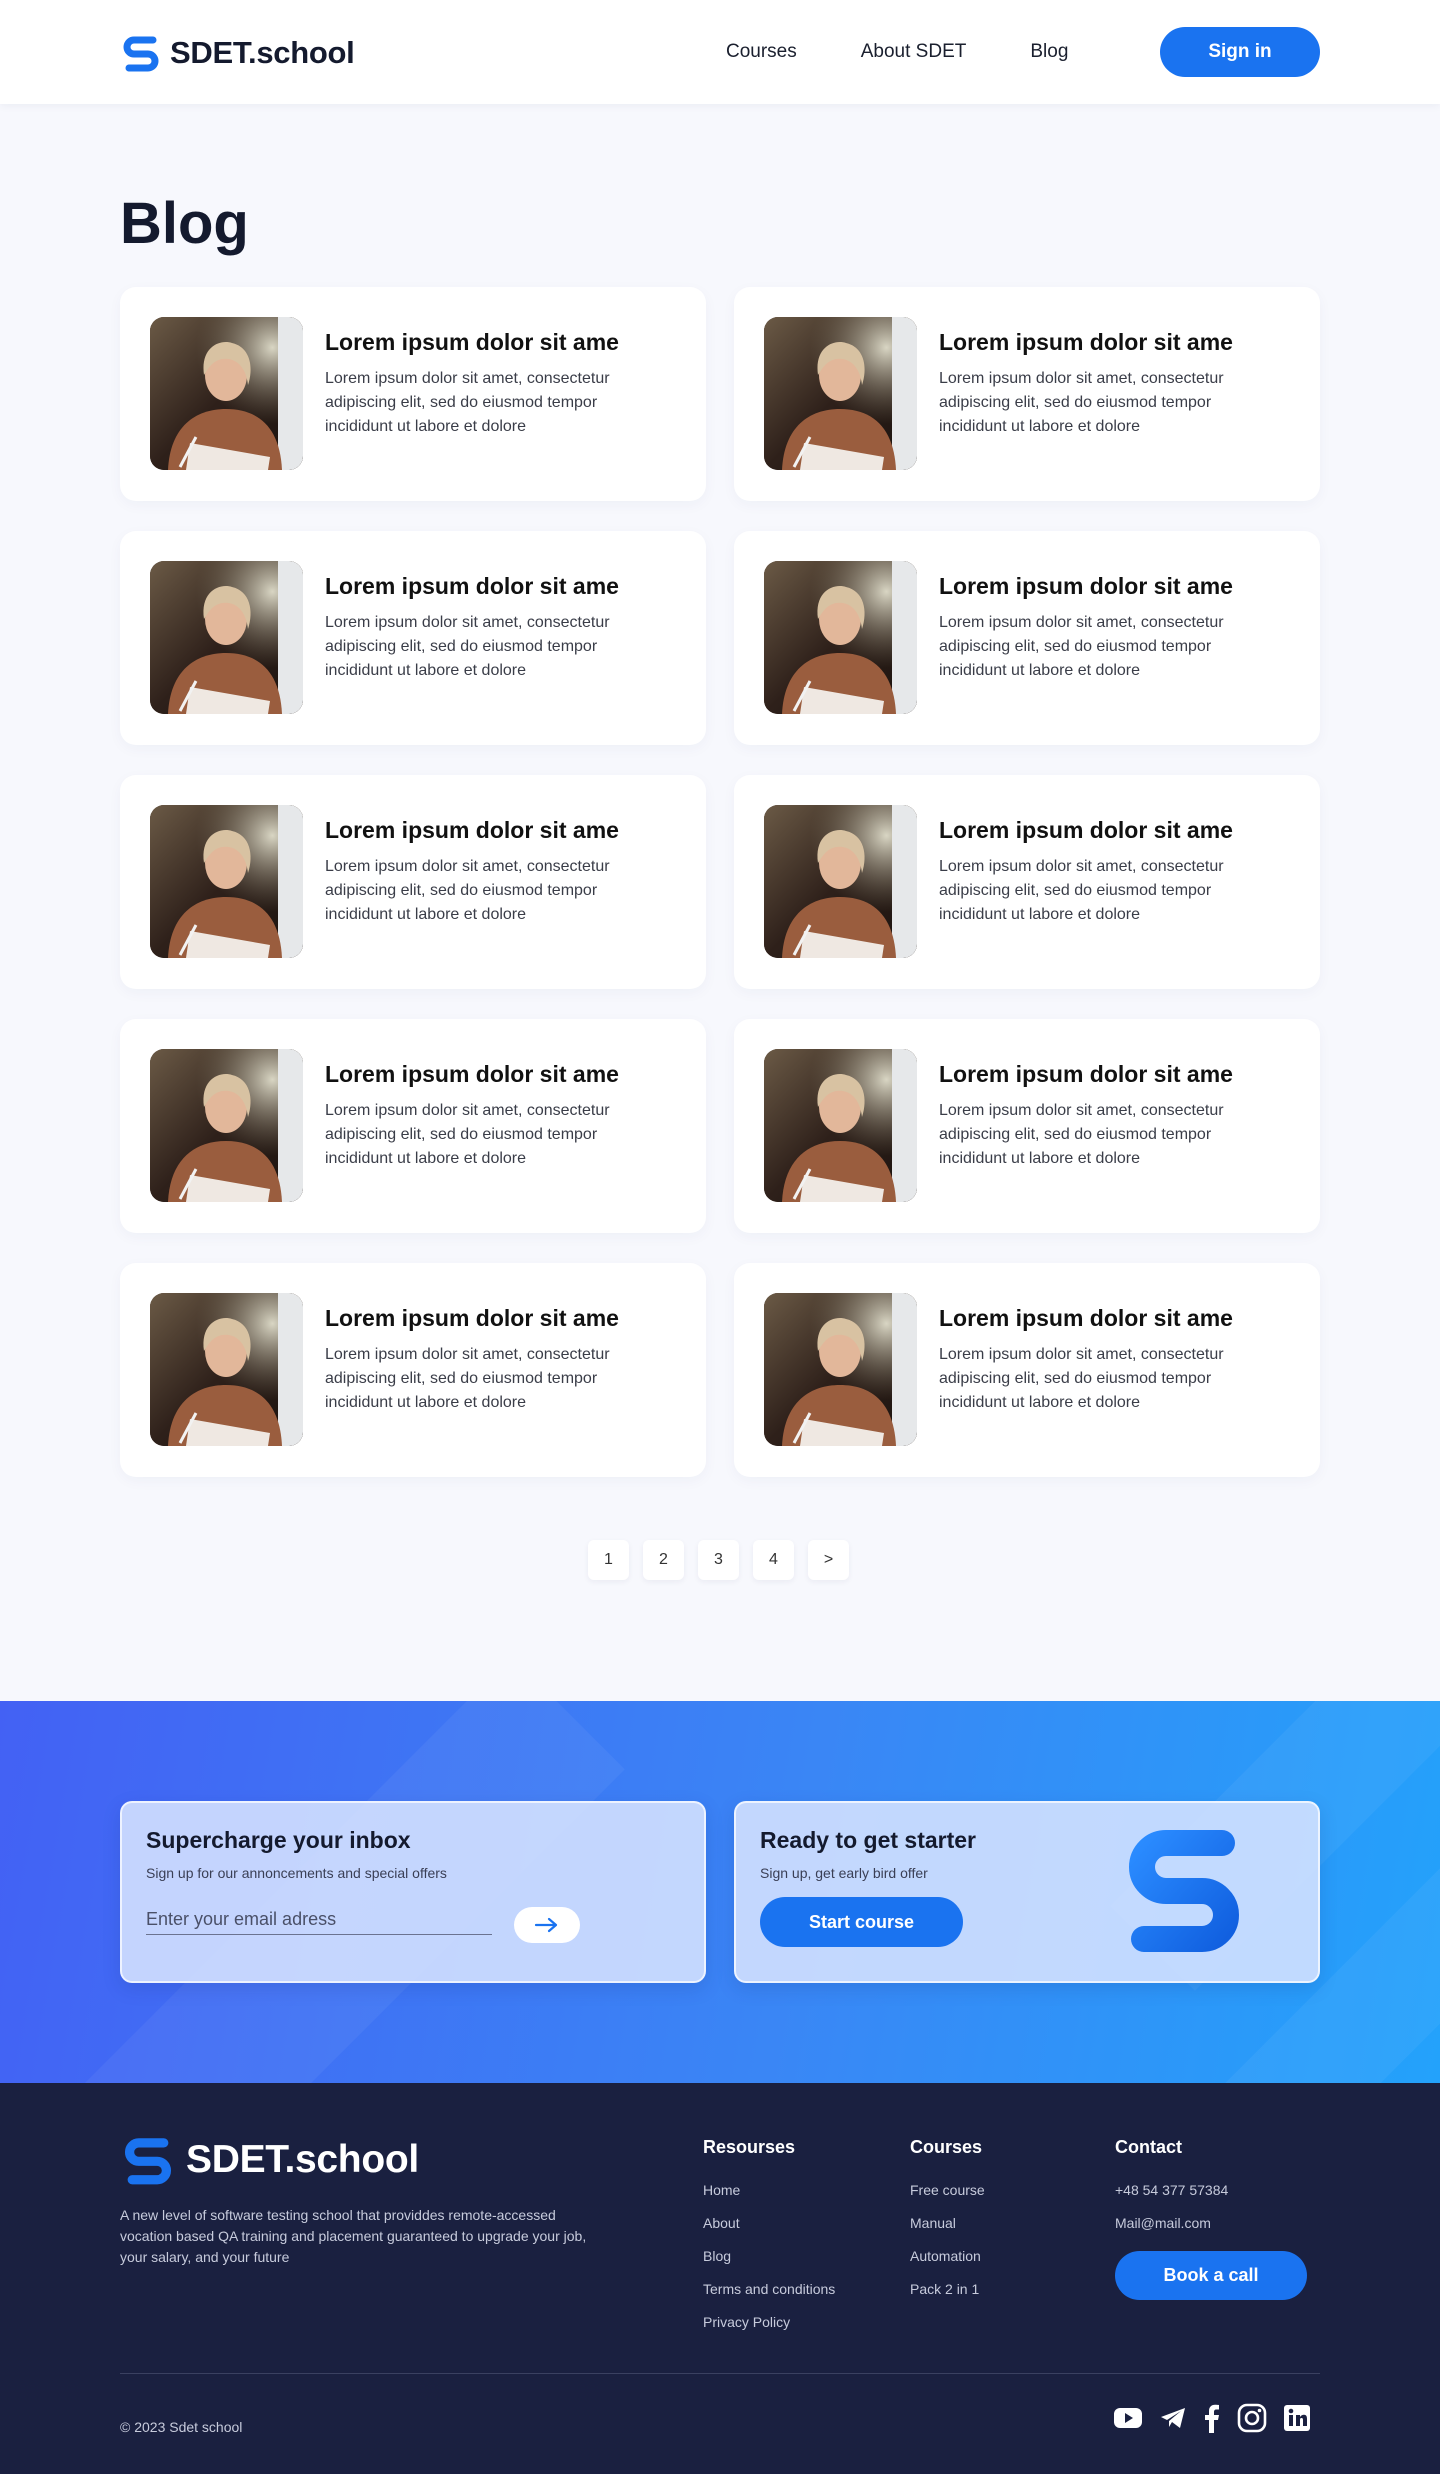 This screenshot has height=2474, width=1440. I want to click on logo-icon, so click(141, 54).